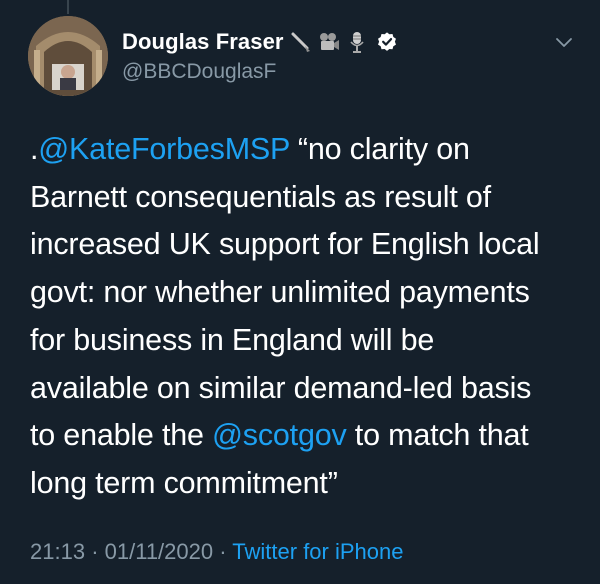  Describe the element at coordinates (68, 56) in the screenshot. I see `avatar` at that location.